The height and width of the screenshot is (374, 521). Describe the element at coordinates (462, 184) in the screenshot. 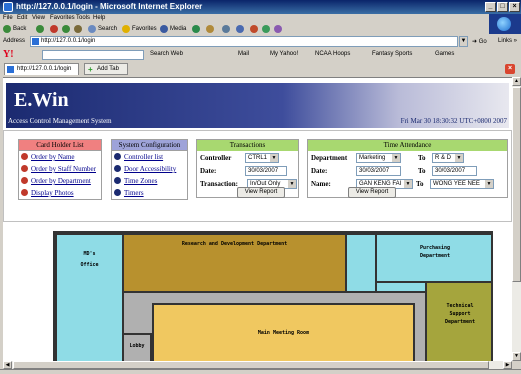

I see `name-to-select: WONG YEE NEE ▼` at that location.